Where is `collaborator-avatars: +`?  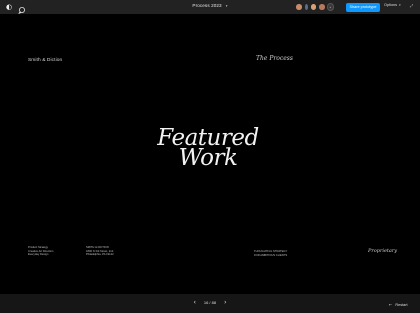
collaborator-avatars: + is located at coordinates (314, 7).